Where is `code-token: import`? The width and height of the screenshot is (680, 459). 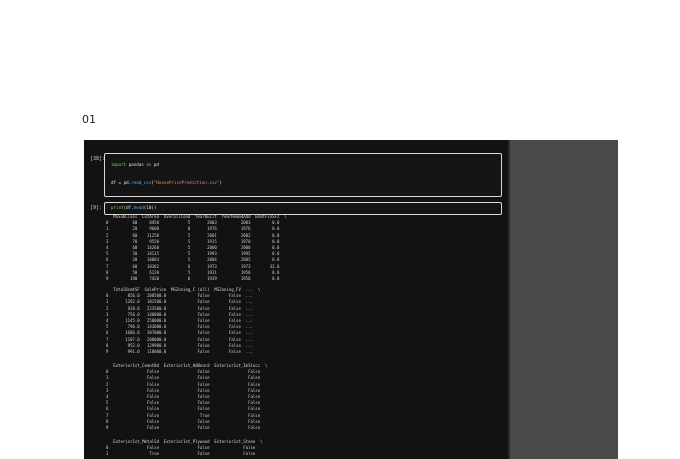
code-token: import is located at coordinates (119, 164).